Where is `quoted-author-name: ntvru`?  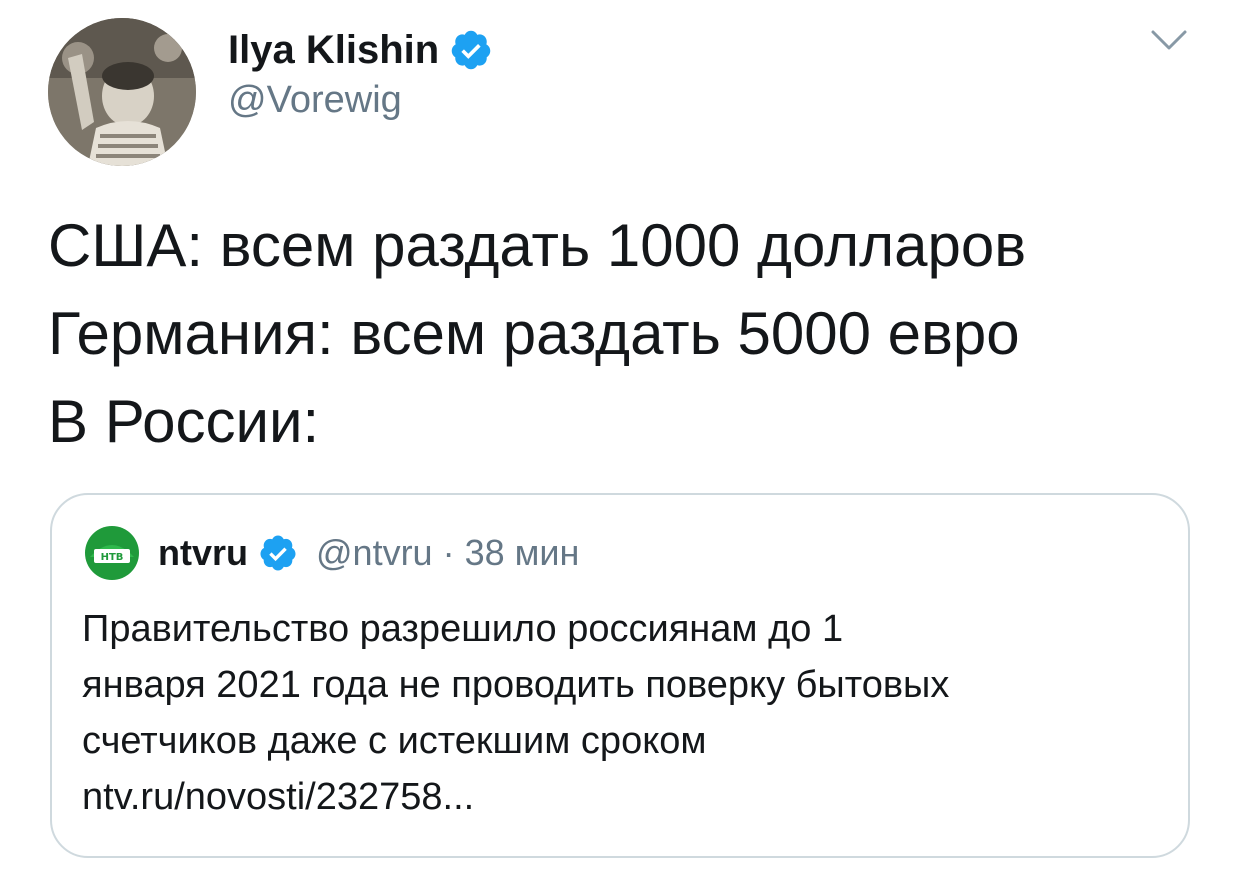 quoted-author-name: ntvru is located at coordinates (203, 553).